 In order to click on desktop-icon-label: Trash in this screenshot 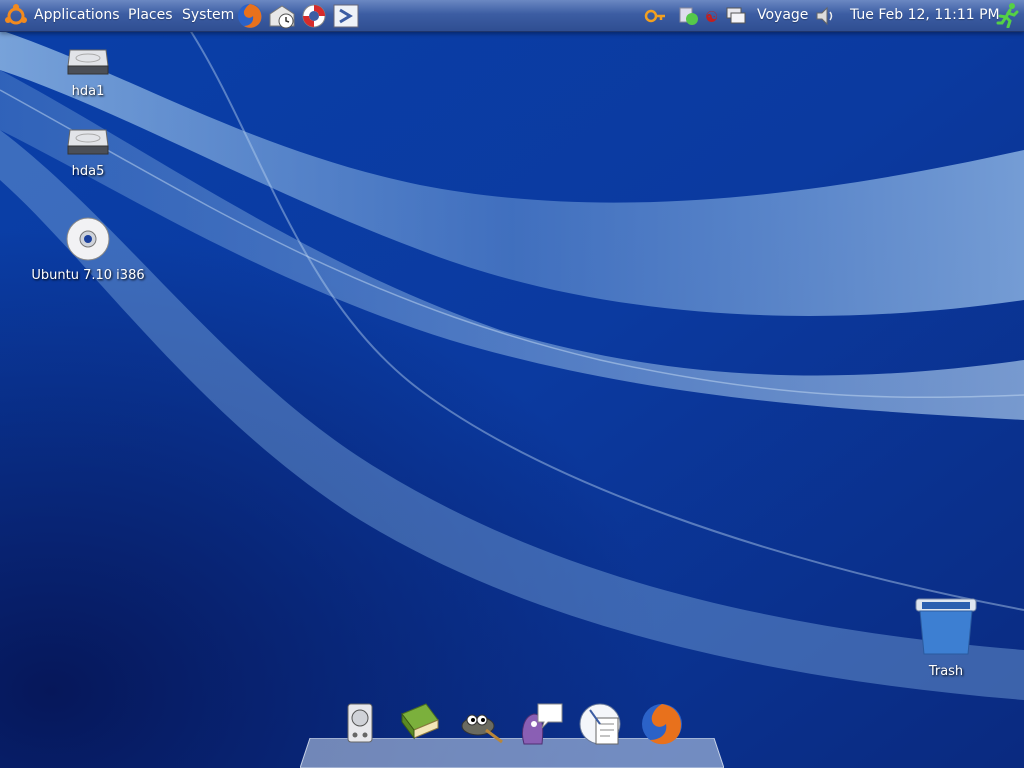, I will do `click(946, 671)`.